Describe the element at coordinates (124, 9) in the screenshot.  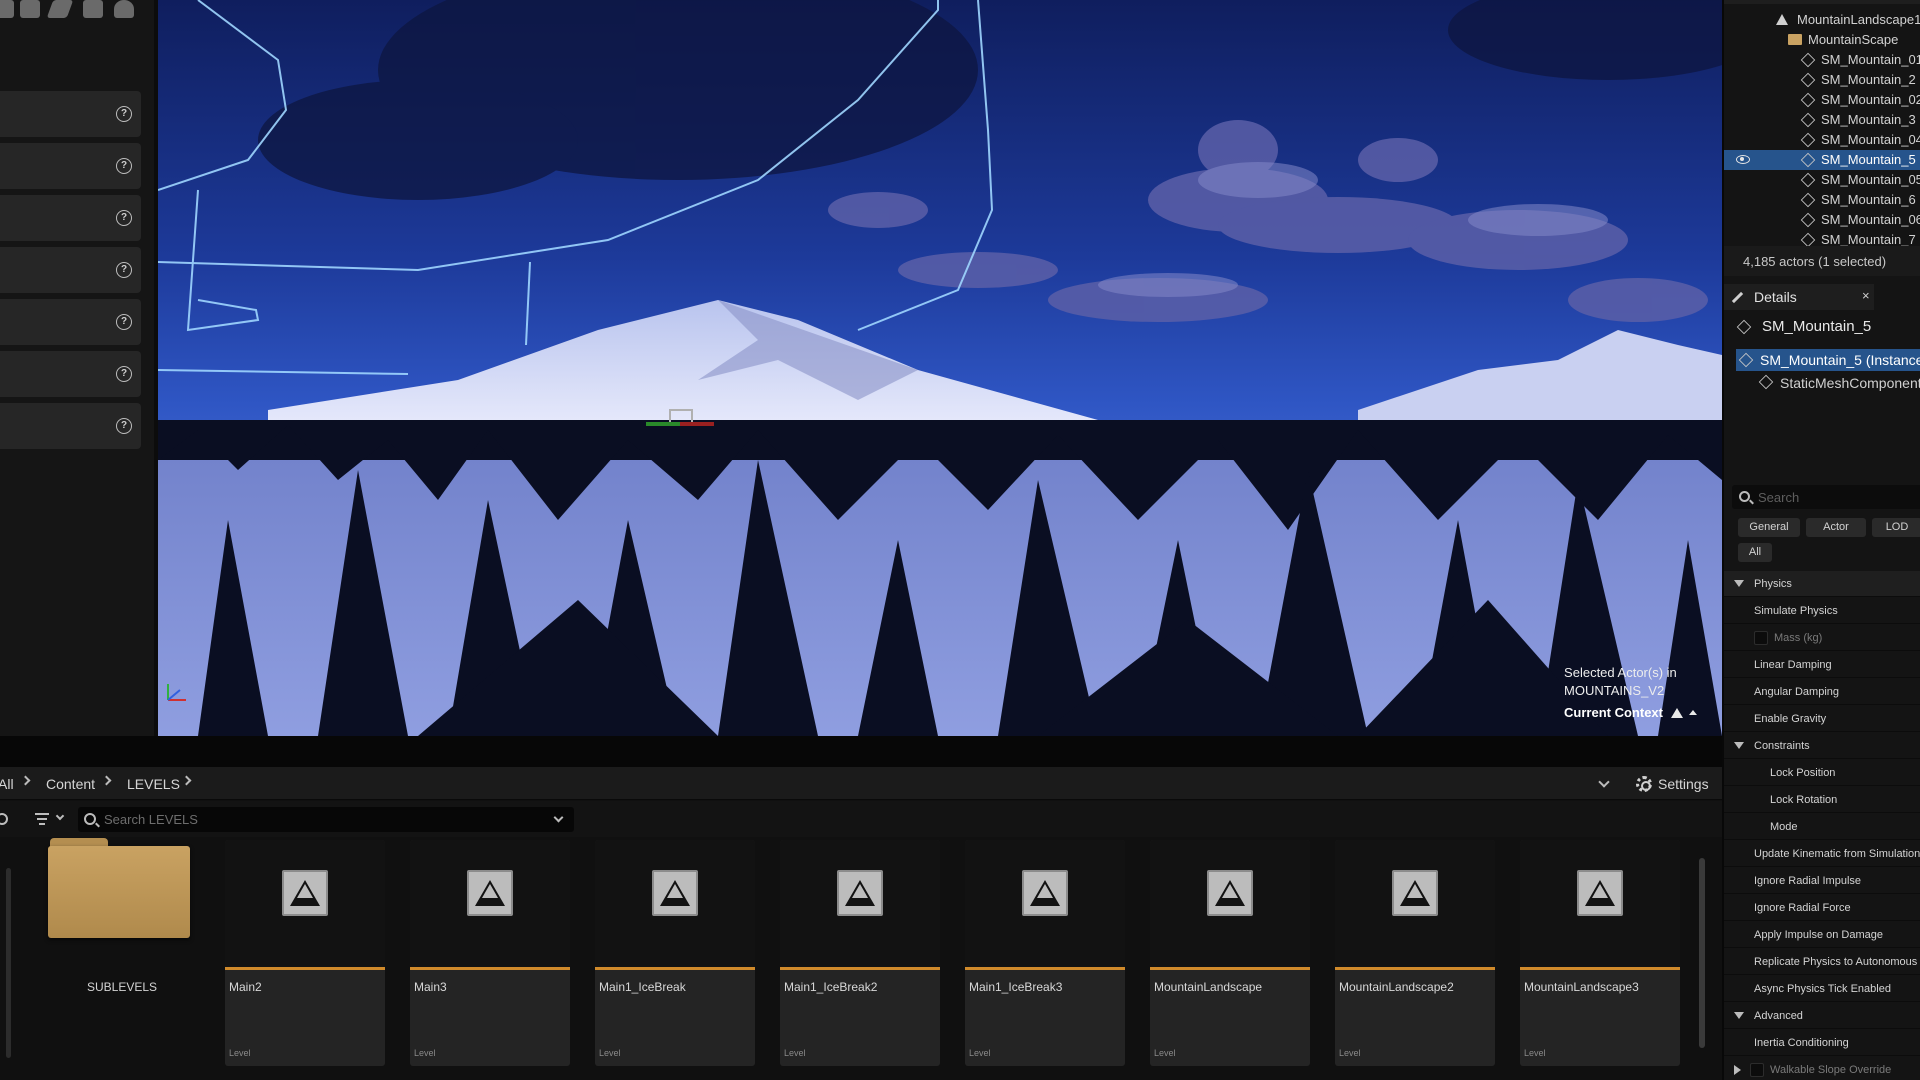
I see `character-shape-icon` at that location.